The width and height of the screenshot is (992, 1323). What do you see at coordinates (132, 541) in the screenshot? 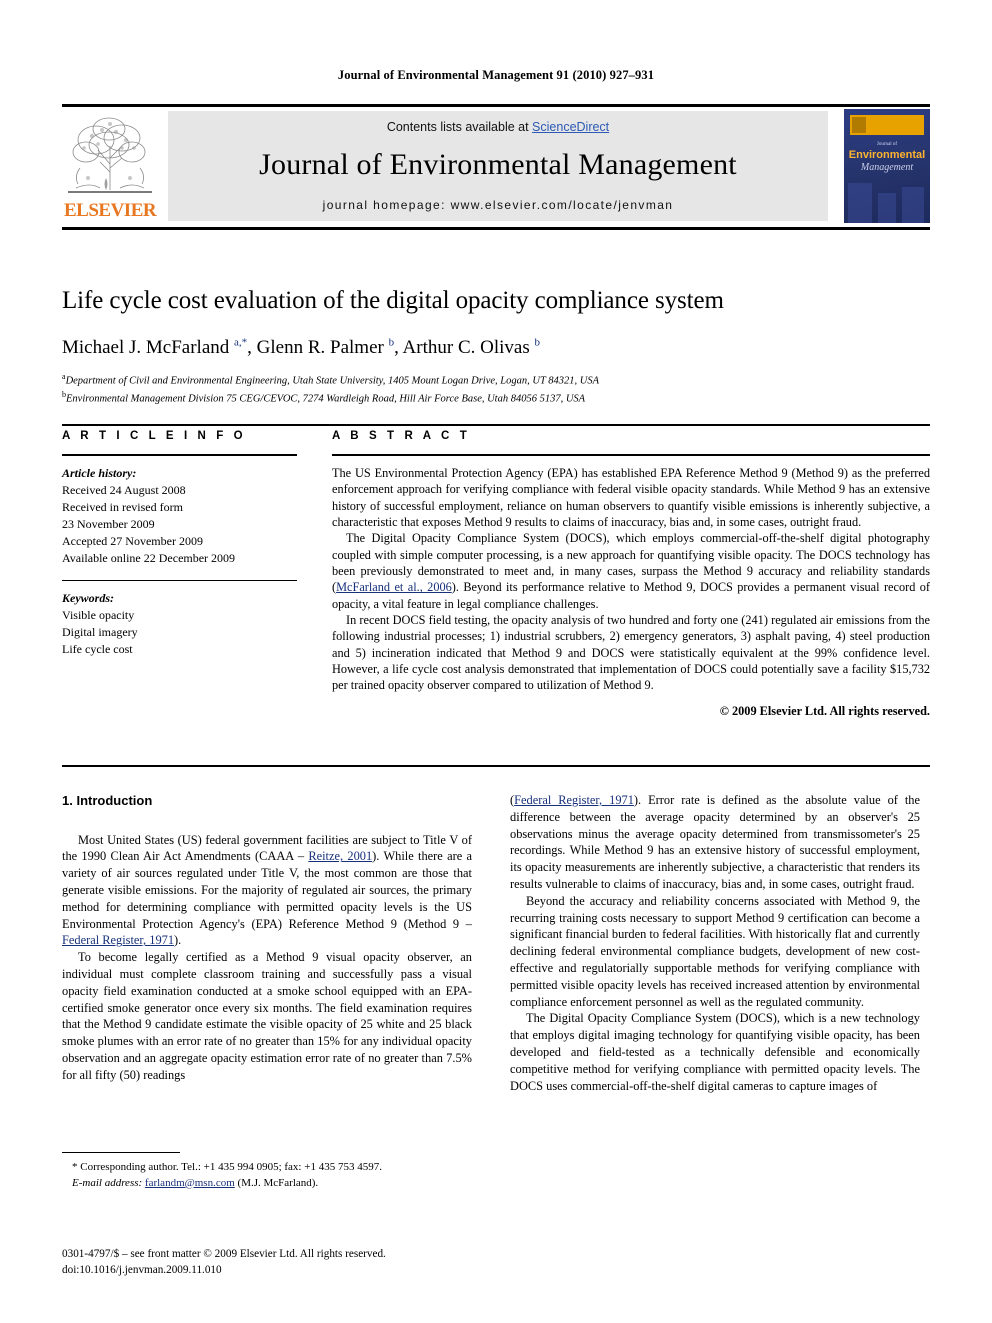
I see `article-history-item: Accepted 27 November 2009` at bounding box center [132, 541].